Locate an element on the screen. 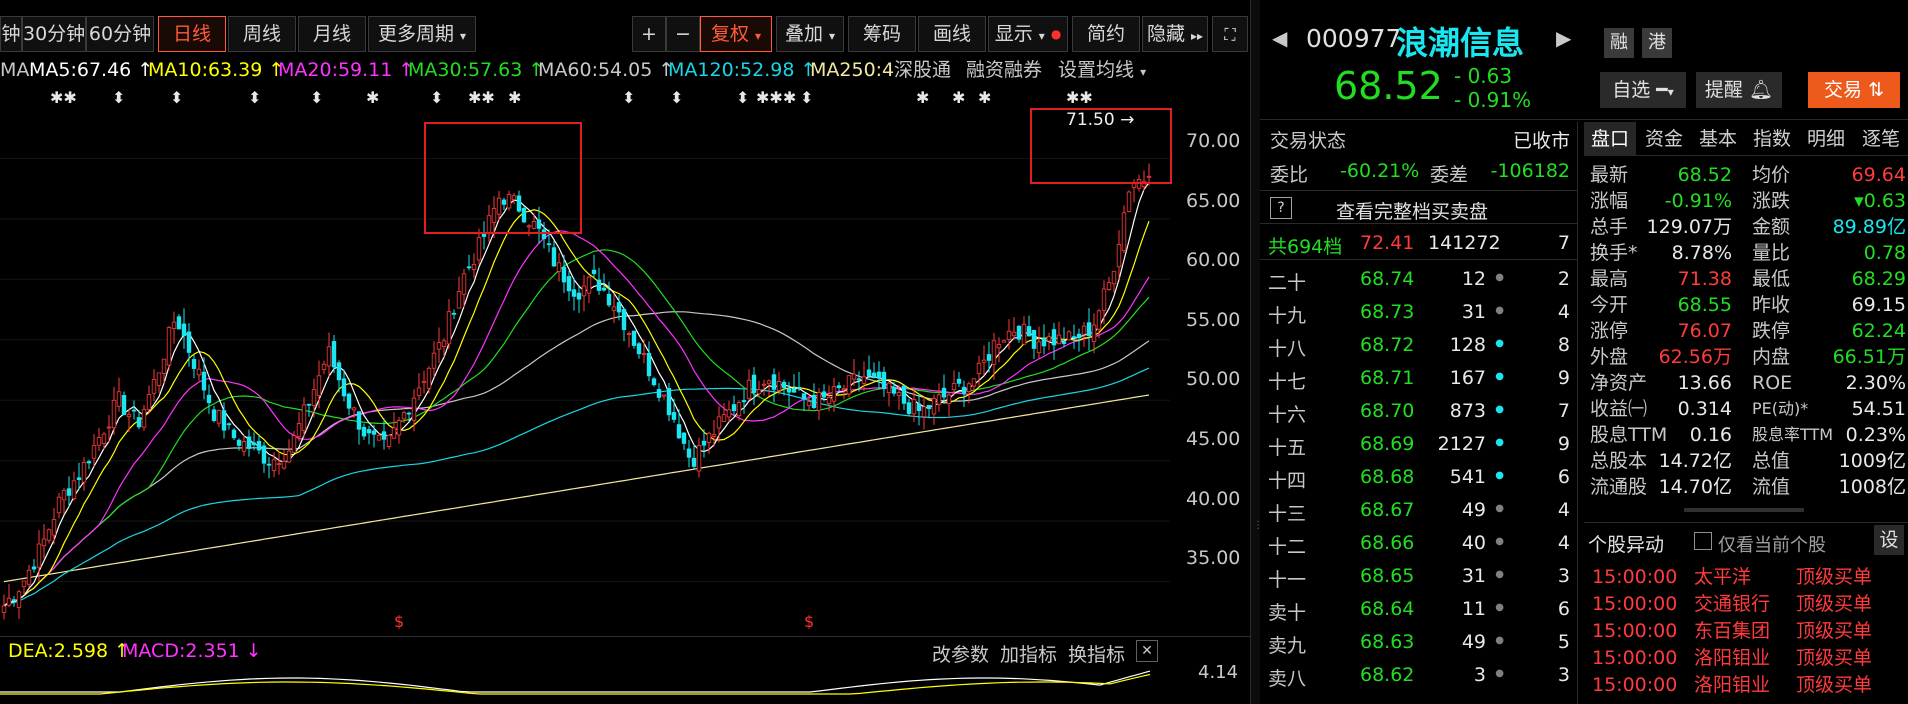  period-day-button: 日线 is located at coordinates (192, 34).